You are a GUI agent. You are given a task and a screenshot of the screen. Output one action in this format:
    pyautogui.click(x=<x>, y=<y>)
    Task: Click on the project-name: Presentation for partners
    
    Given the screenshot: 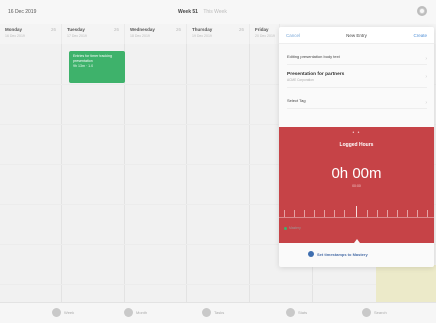 What is the action you would take?
    pyautogui.click(x=316, y=74)
    